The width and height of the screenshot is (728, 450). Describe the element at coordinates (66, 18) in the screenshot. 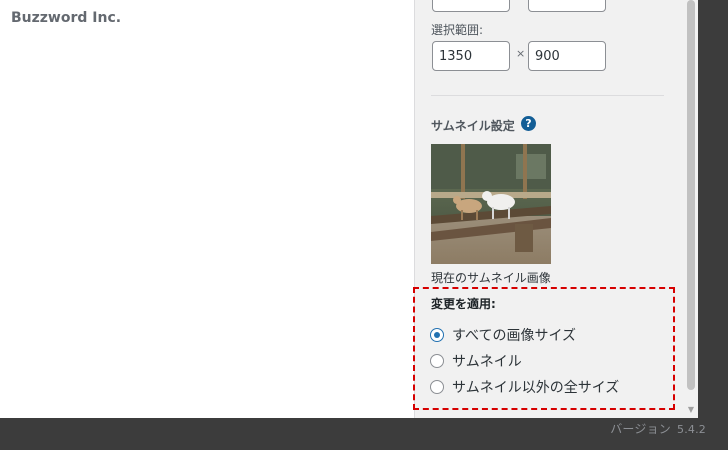

I see `brand-name: Buzzword Inc.` at that location.